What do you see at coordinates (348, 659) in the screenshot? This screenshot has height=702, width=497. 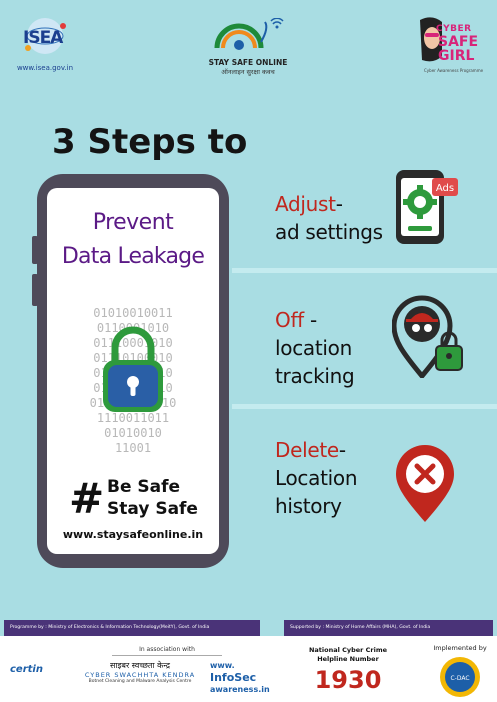 I see `helpline-line2: Helpline Number` at bounding box center [348, 659].